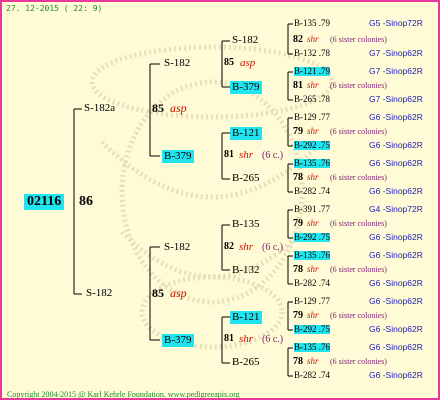  What do you see at coordinates (396, 237) in the screenshot?
I see `gen4-code-10: G6 -Sinop62R` at bounding box center [396, 237].